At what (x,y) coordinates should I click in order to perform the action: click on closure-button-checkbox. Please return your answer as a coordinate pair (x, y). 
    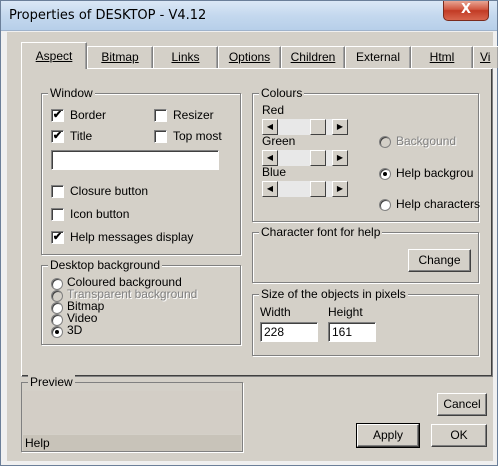
    Looking at the image, I should click on (57, 191).